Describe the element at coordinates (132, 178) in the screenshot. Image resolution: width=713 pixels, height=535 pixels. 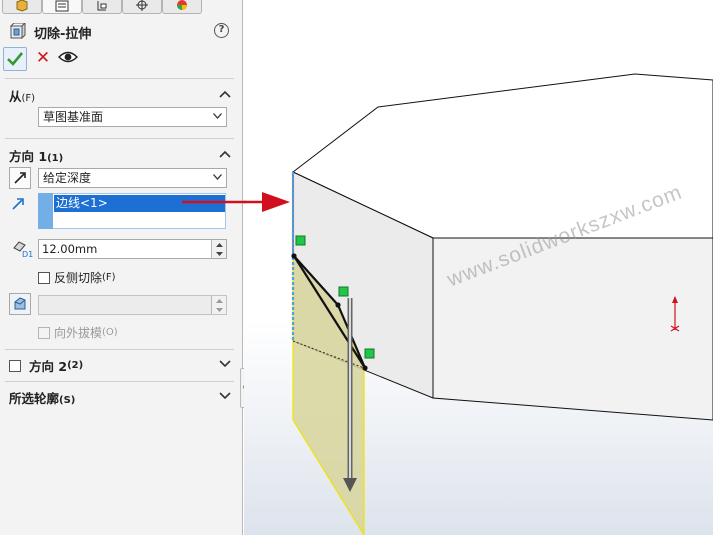
I see `end-condition-select: 给定深度` at that location.